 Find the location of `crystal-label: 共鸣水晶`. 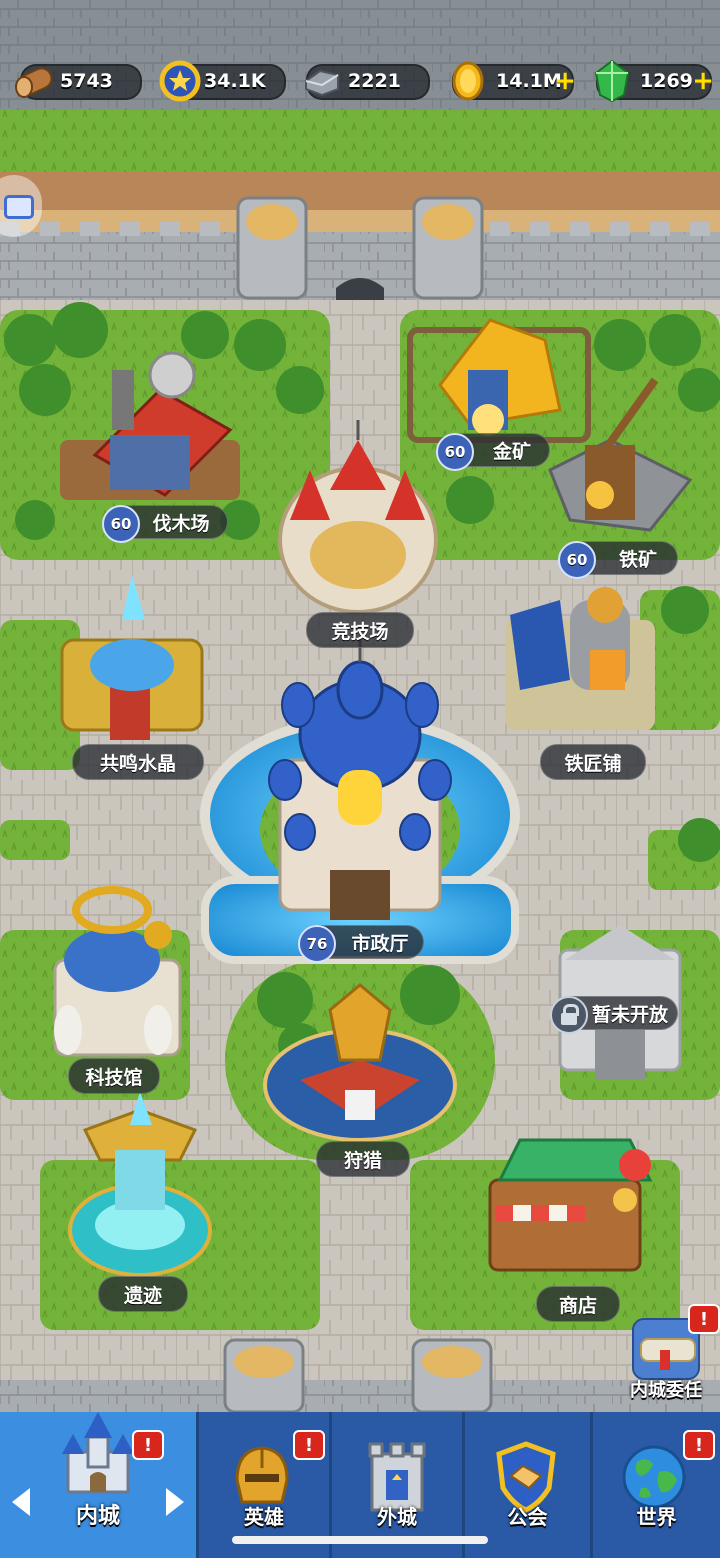

crystal-label: 共鸣水晶 is located at coordinates (138, 762).